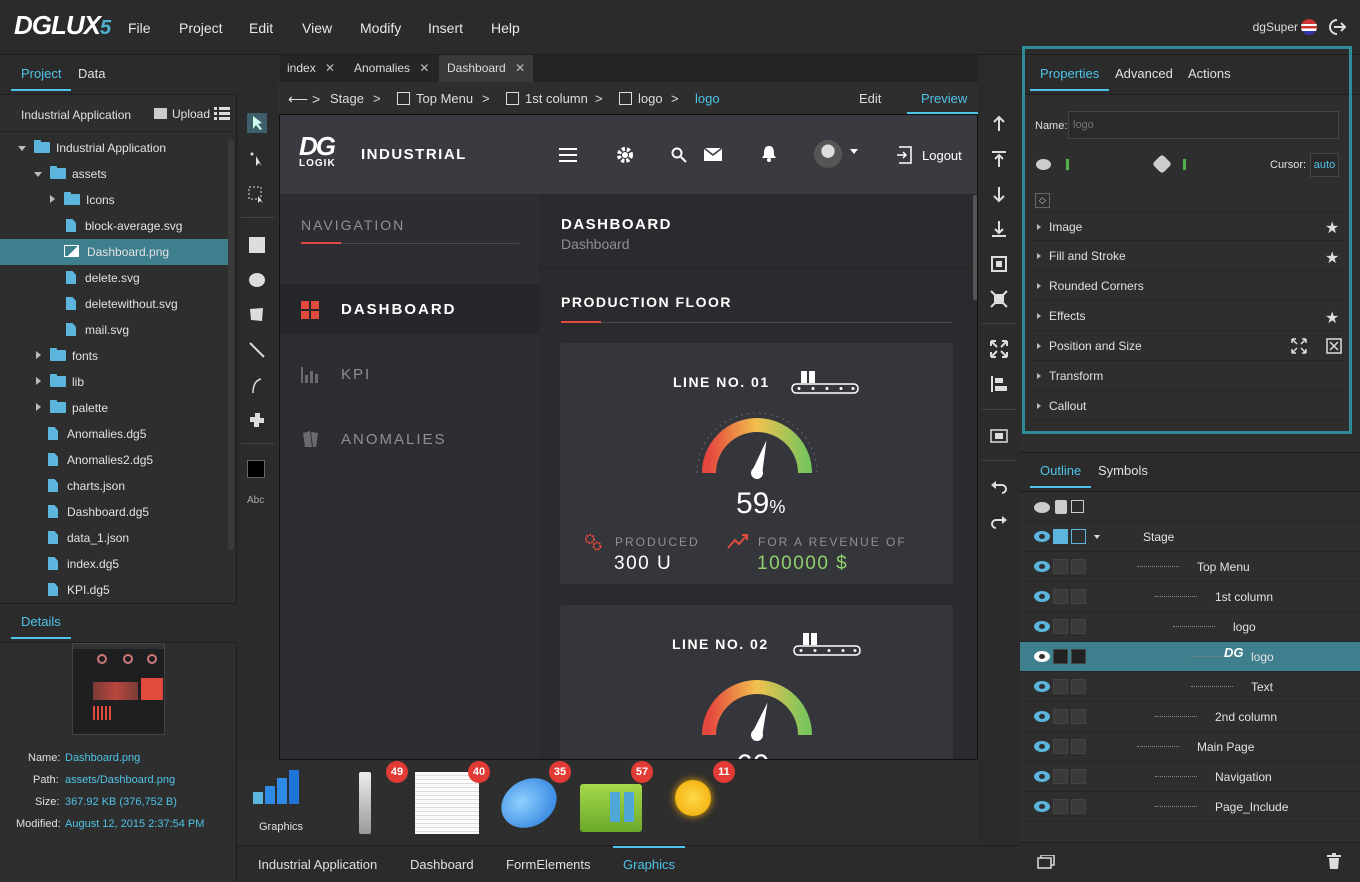  Describe the element at coordinates (999, 159) in the screenshot. I see `bring-to-front-icon` at that location.